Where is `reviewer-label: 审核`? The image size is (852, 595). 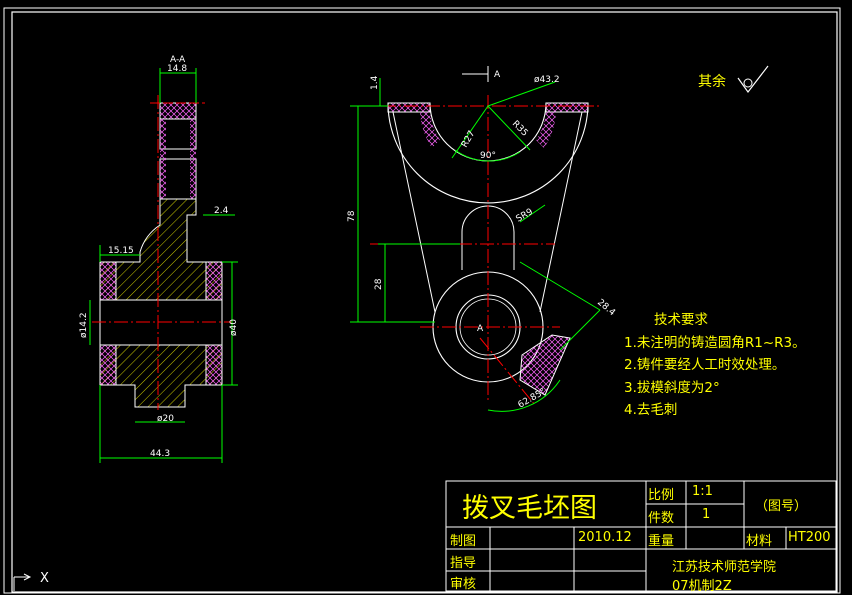
reviewer-label: 审核 is located at coordinates (463, 584).